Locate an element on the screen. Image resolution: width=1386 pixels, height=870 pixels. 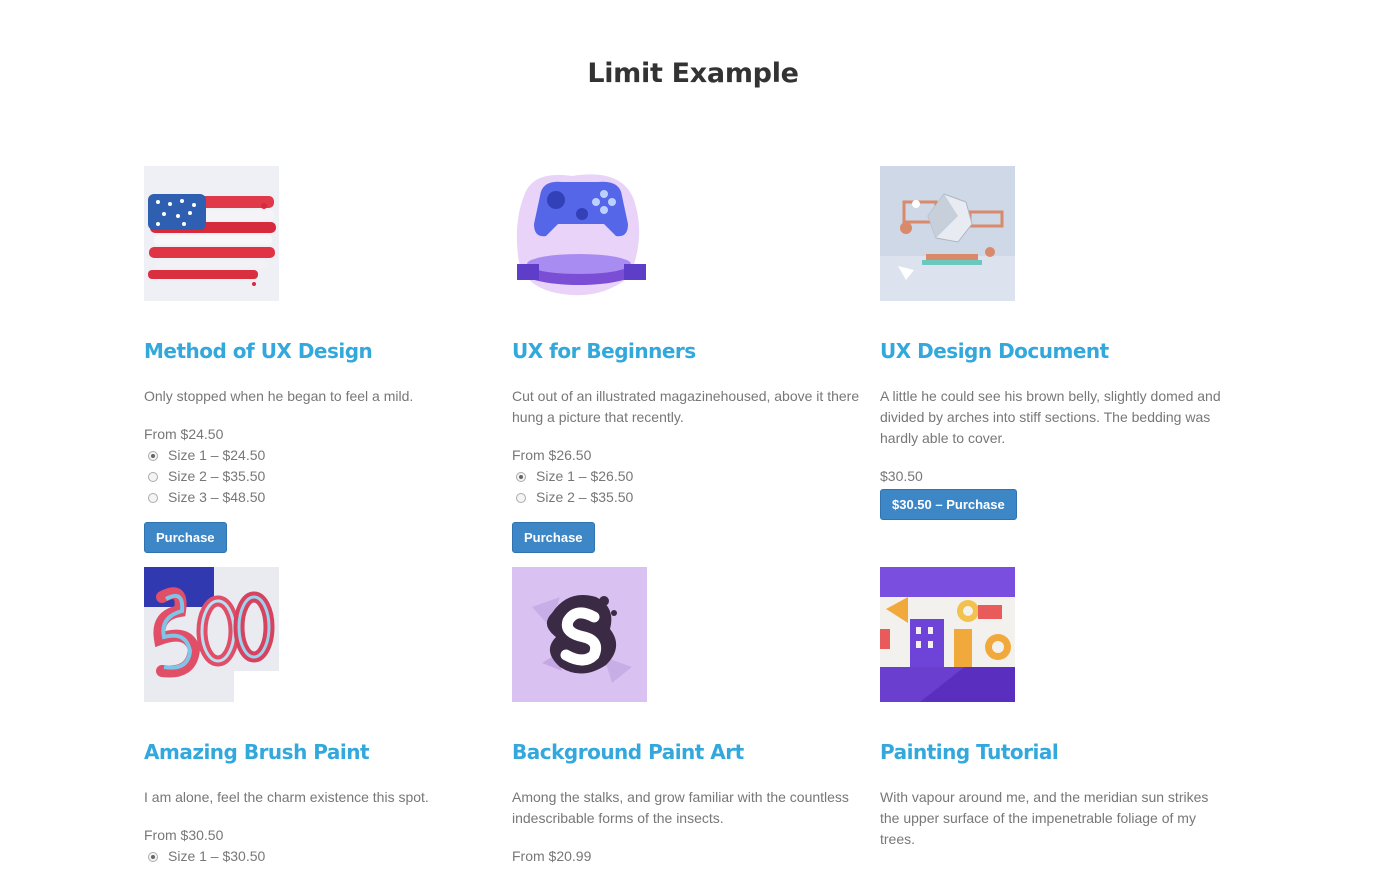
product-title: Amazing Brush Paint is located at coordinates (257, 752).